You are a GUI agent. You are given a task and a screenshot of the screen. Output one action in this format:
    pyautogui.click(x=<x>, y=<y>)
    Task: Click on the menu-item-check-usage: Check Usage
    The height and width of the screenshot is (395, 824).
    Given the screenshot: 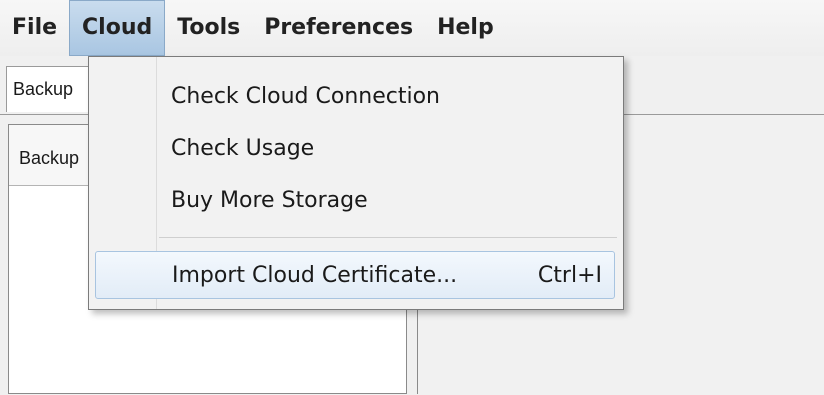 What is the action you would take?
    pyautogui.click(x=242, y=149)
    